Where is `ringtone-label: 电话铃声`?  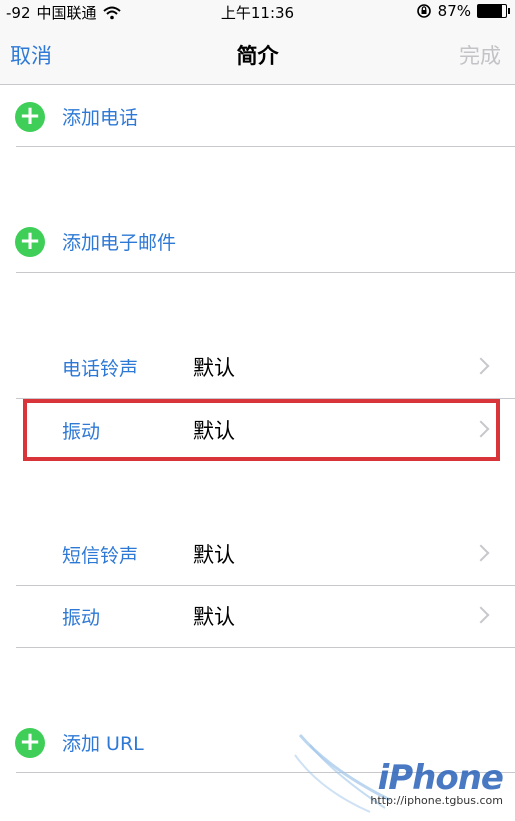
ringtone-label: 电话铃声 is located at coordinates (100, 369).